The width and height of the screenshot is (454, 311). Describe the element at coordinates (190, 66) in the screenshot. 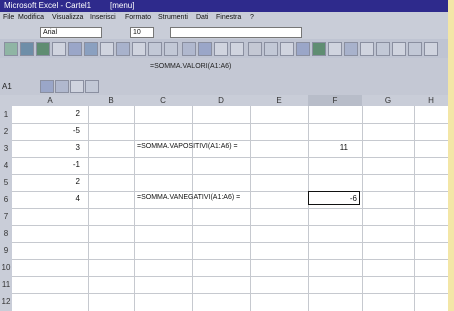

I see `formula-content: =SOMMA.VALORI(A1:A6)` at that location.